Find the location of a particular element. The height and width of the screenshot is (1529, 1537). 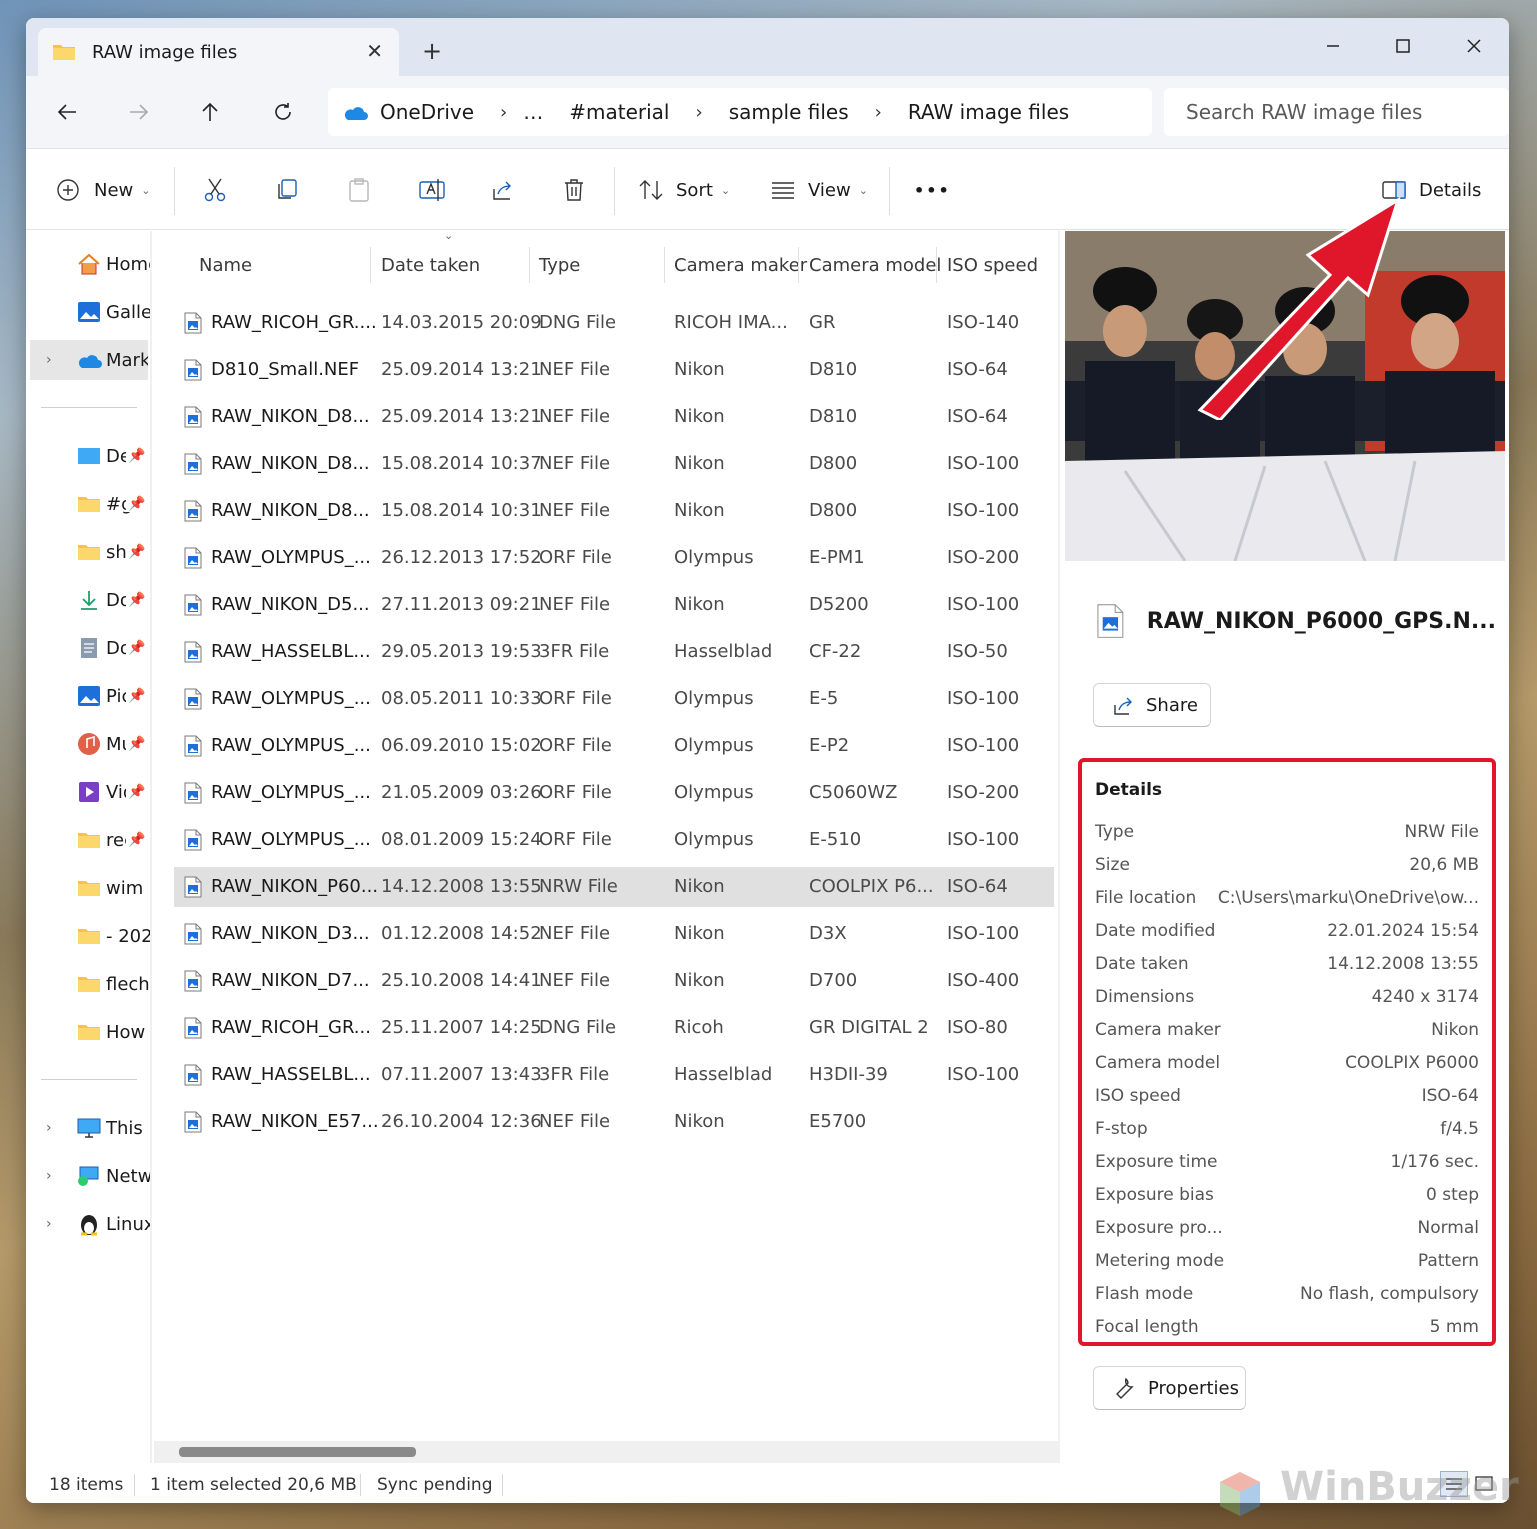

camera-maker-cell: Nikon is located at coordinates (699, 416).